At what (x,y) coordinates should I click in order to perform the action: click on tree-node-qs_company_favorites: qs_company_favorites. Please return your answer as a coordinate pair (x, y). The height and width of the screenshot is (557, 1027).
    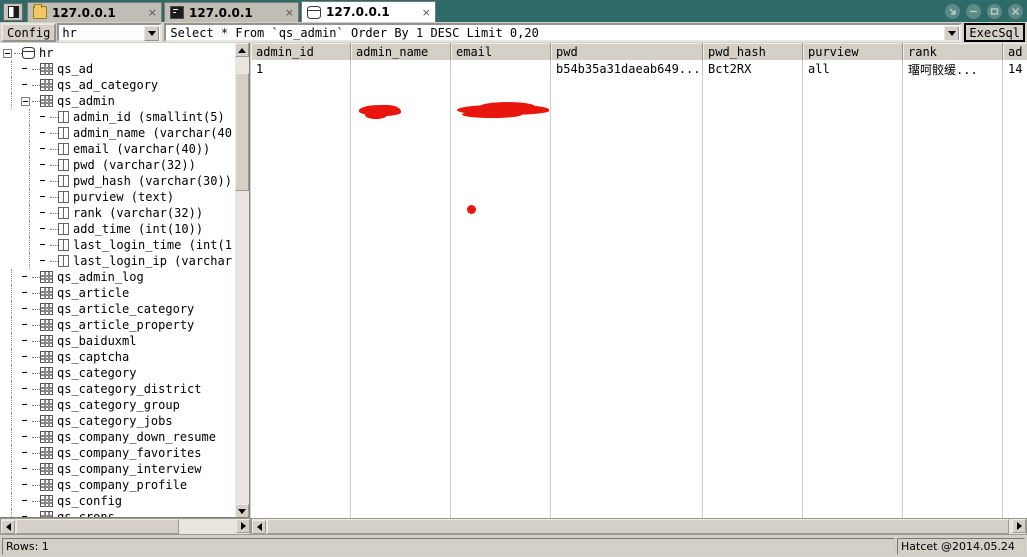
    Looking at the image, I should click on (119, 453).